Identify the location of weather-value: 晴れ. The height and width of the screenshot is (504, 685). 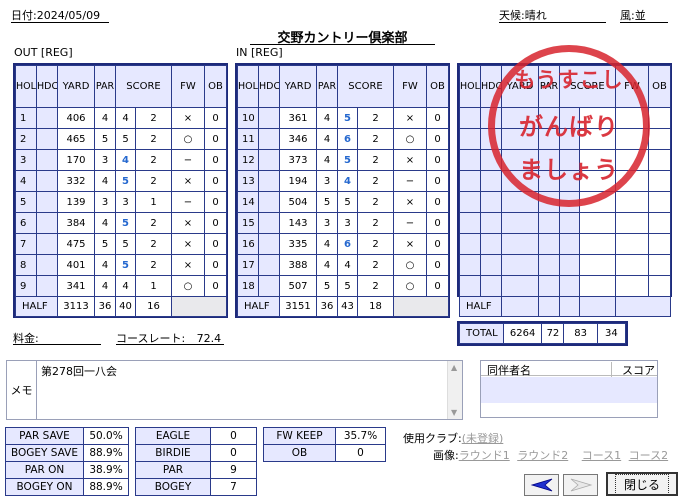
(535, 15).